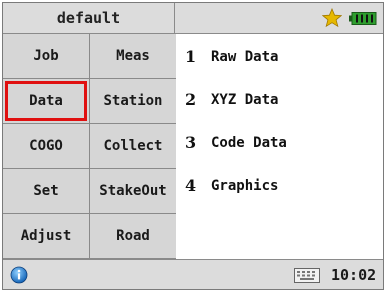 This screenshot has height=292, width=386. I want to click on set-button: Set, so click(46, 191).